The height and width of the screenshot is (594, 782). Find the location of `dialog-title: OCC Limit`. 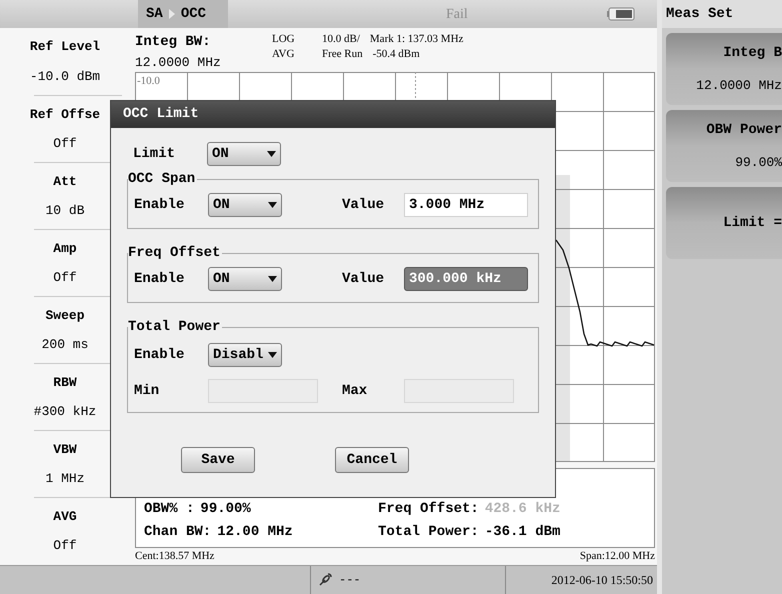

dialog-title: OCC Limit is located at coordinates (161, 114).